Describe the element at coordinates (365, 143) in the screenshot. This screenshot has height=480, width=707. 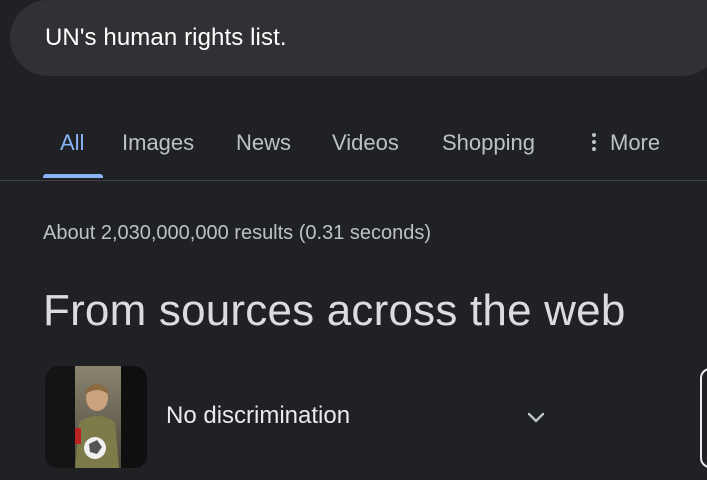
I see `tab-videos: Videos` at that location.